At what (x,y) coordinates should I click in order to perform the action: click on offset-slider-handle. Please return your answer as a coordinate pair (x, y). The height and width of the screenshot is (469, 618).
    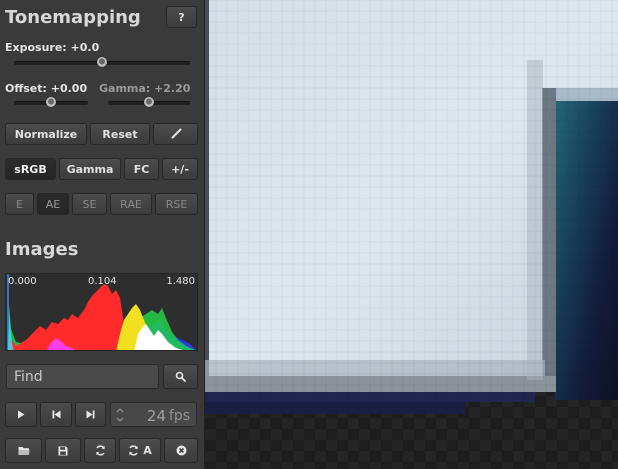
    Looking at the image, I should click on (51, 102).